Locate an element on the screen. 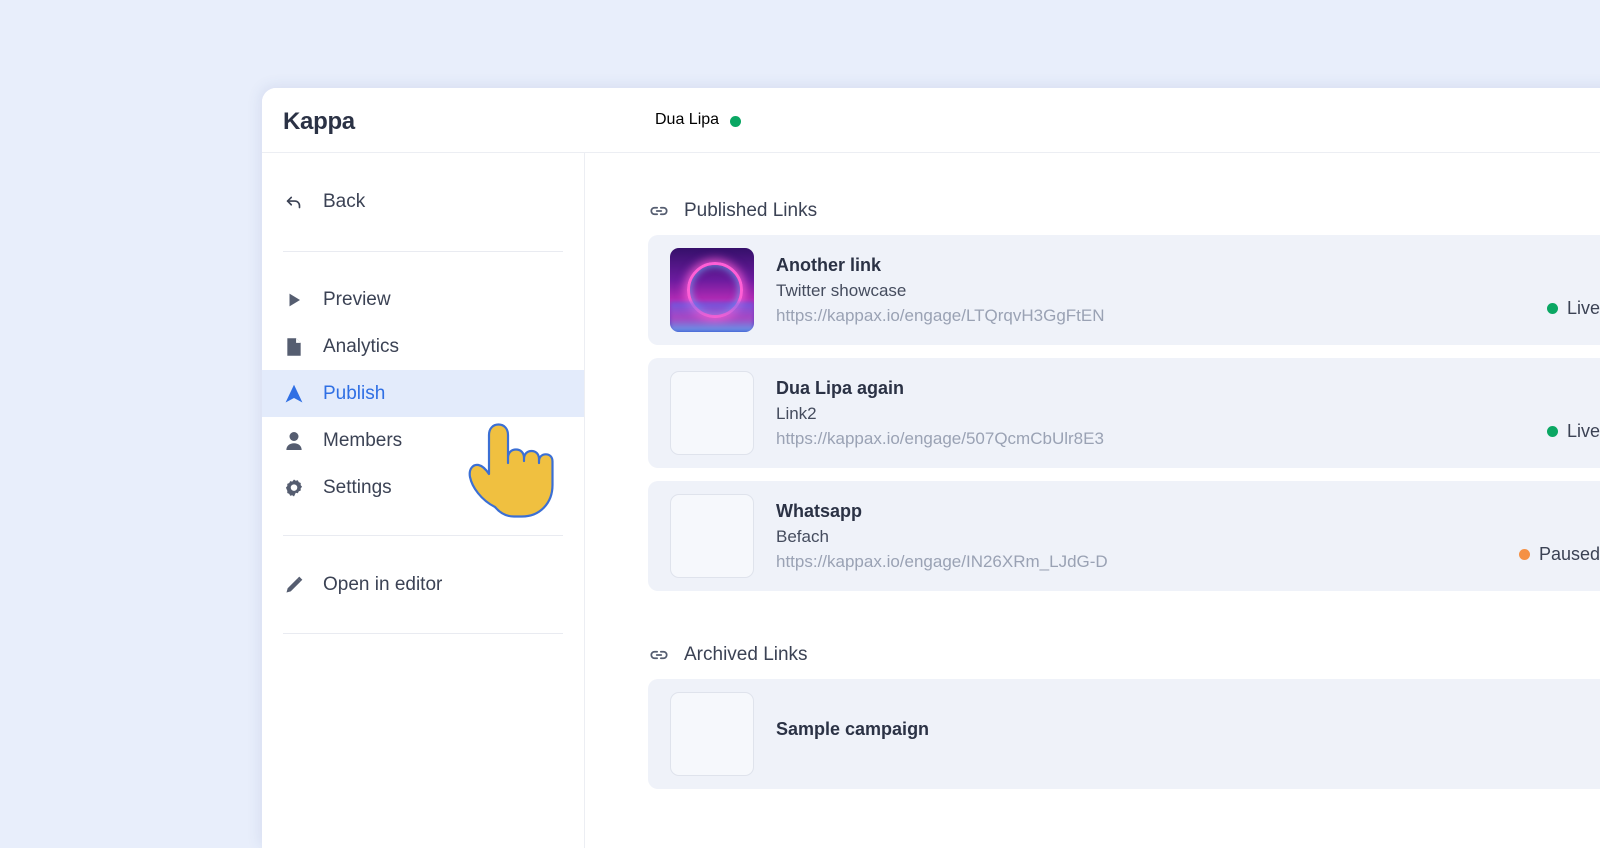 The image size is (1600, 848). link-url: https://kappax.io/engage/IN26XRm_LJdG-D is located at coordinates (942, 562).